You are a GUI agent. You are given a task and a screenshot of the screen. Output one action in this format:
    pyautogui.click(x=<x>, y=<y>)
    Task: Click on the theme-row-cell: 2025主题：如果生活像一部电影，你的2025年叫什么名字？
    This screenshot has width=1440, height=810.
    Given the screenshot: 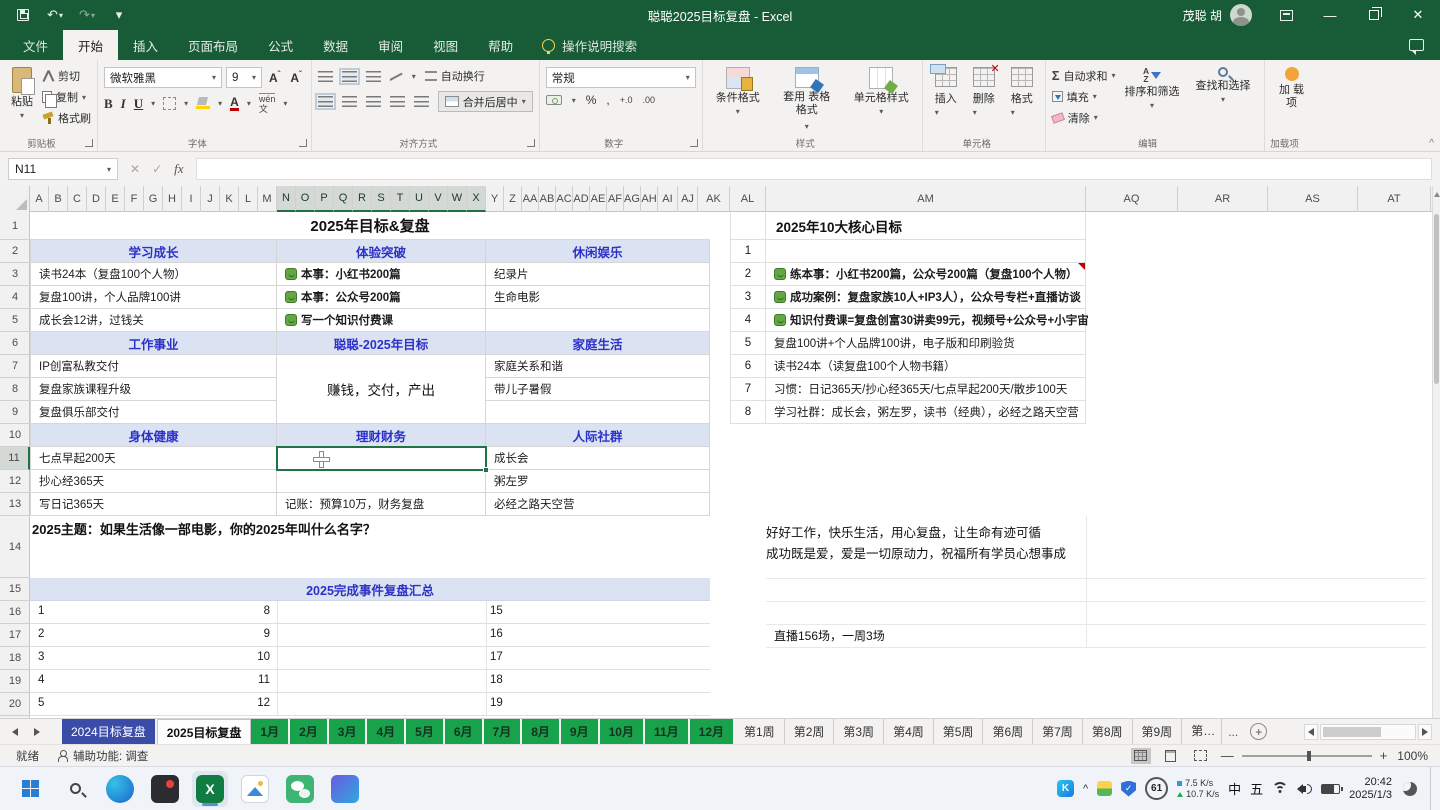 What is the action you would take?
    pyautogui.click(x=370, y=547)
    